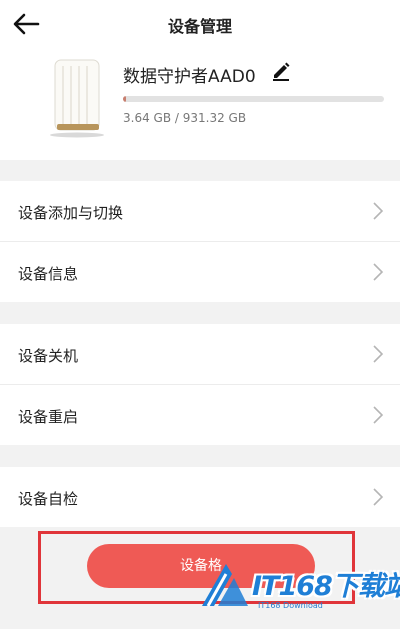  I want to click on watermark: IT168下载站 IT168 Download, so click(298, 584).